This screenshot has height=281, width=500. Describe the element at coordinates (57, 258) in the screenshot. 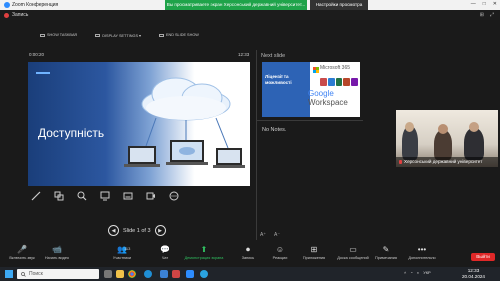

I see `control-label: Начать видео` at that location.